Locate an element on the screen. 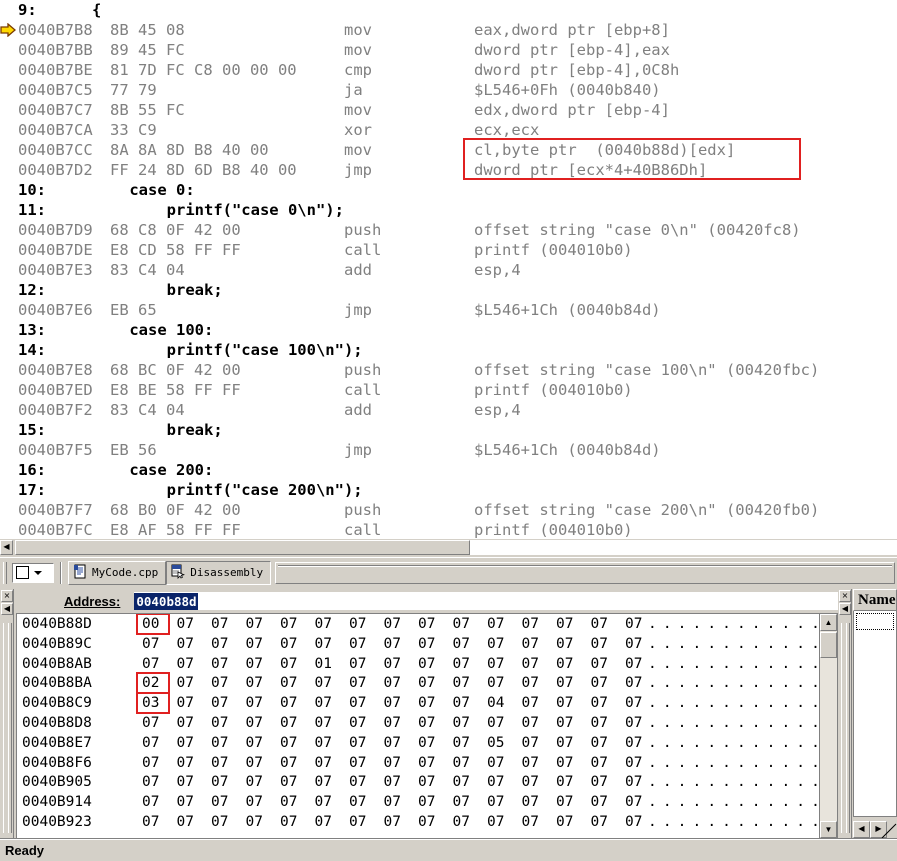 This screenshot has height=861, width=897. disassembly-line: 0040B7E6 EB 65 jmp $L546+1Ch (0040b84d) is located at coordinates (448, 310).